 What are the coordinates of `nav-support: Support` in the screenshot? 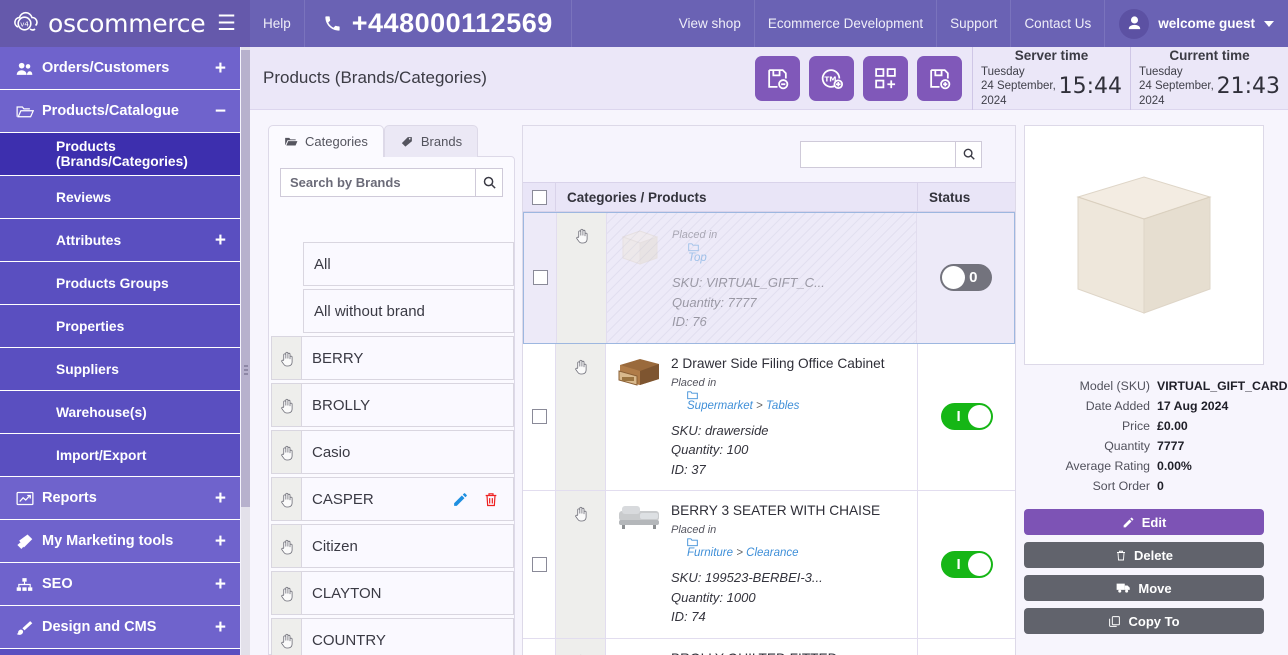 It's located at (974, 23).